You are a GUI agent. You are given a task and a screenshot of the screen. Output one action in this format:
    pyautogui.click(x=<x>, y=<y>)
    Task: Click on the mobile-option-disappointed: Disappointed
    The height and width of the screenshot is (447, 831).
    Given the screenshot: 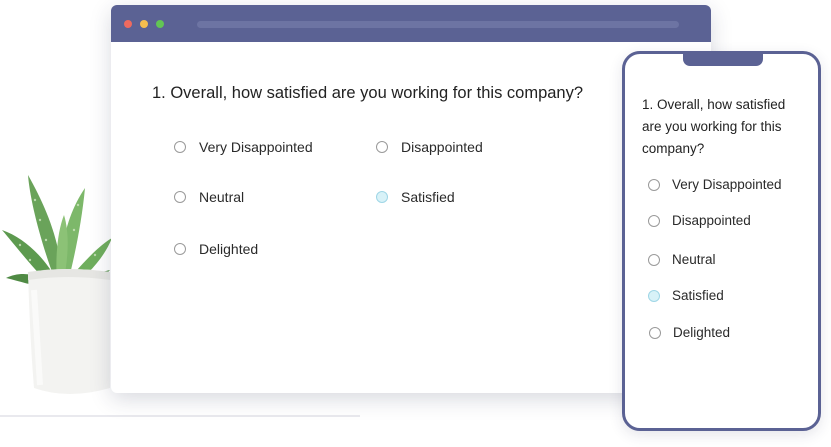 What is the action you would take?
    pyautogui.click(x=699, y=220)
    